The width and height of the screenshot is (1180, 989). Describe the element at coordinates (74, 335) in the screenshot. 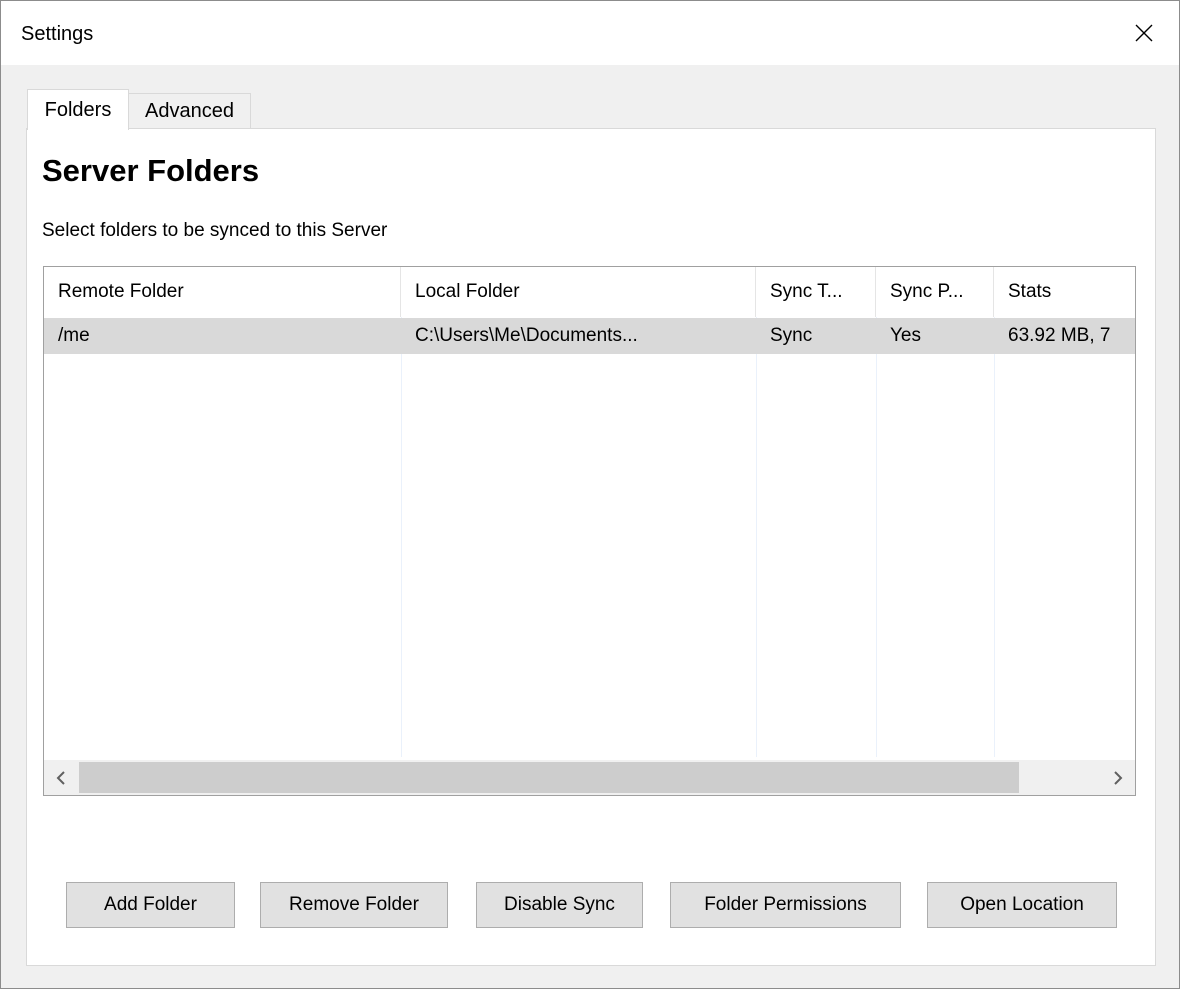

I see `cell-remote-folder: /me` at that location.